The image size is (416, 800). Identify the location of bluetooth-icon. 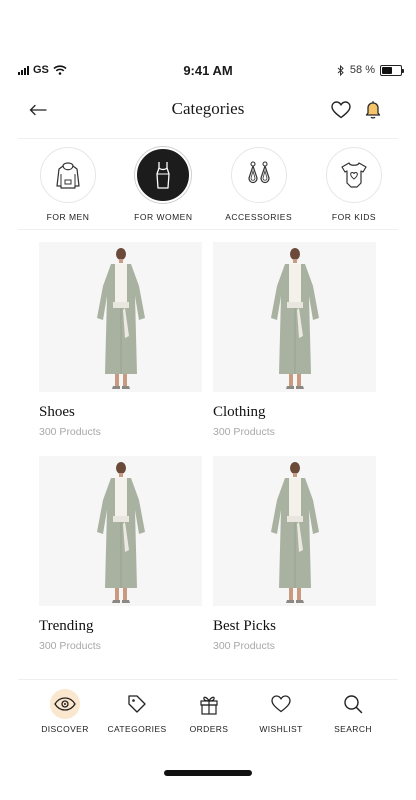
(340, 70).